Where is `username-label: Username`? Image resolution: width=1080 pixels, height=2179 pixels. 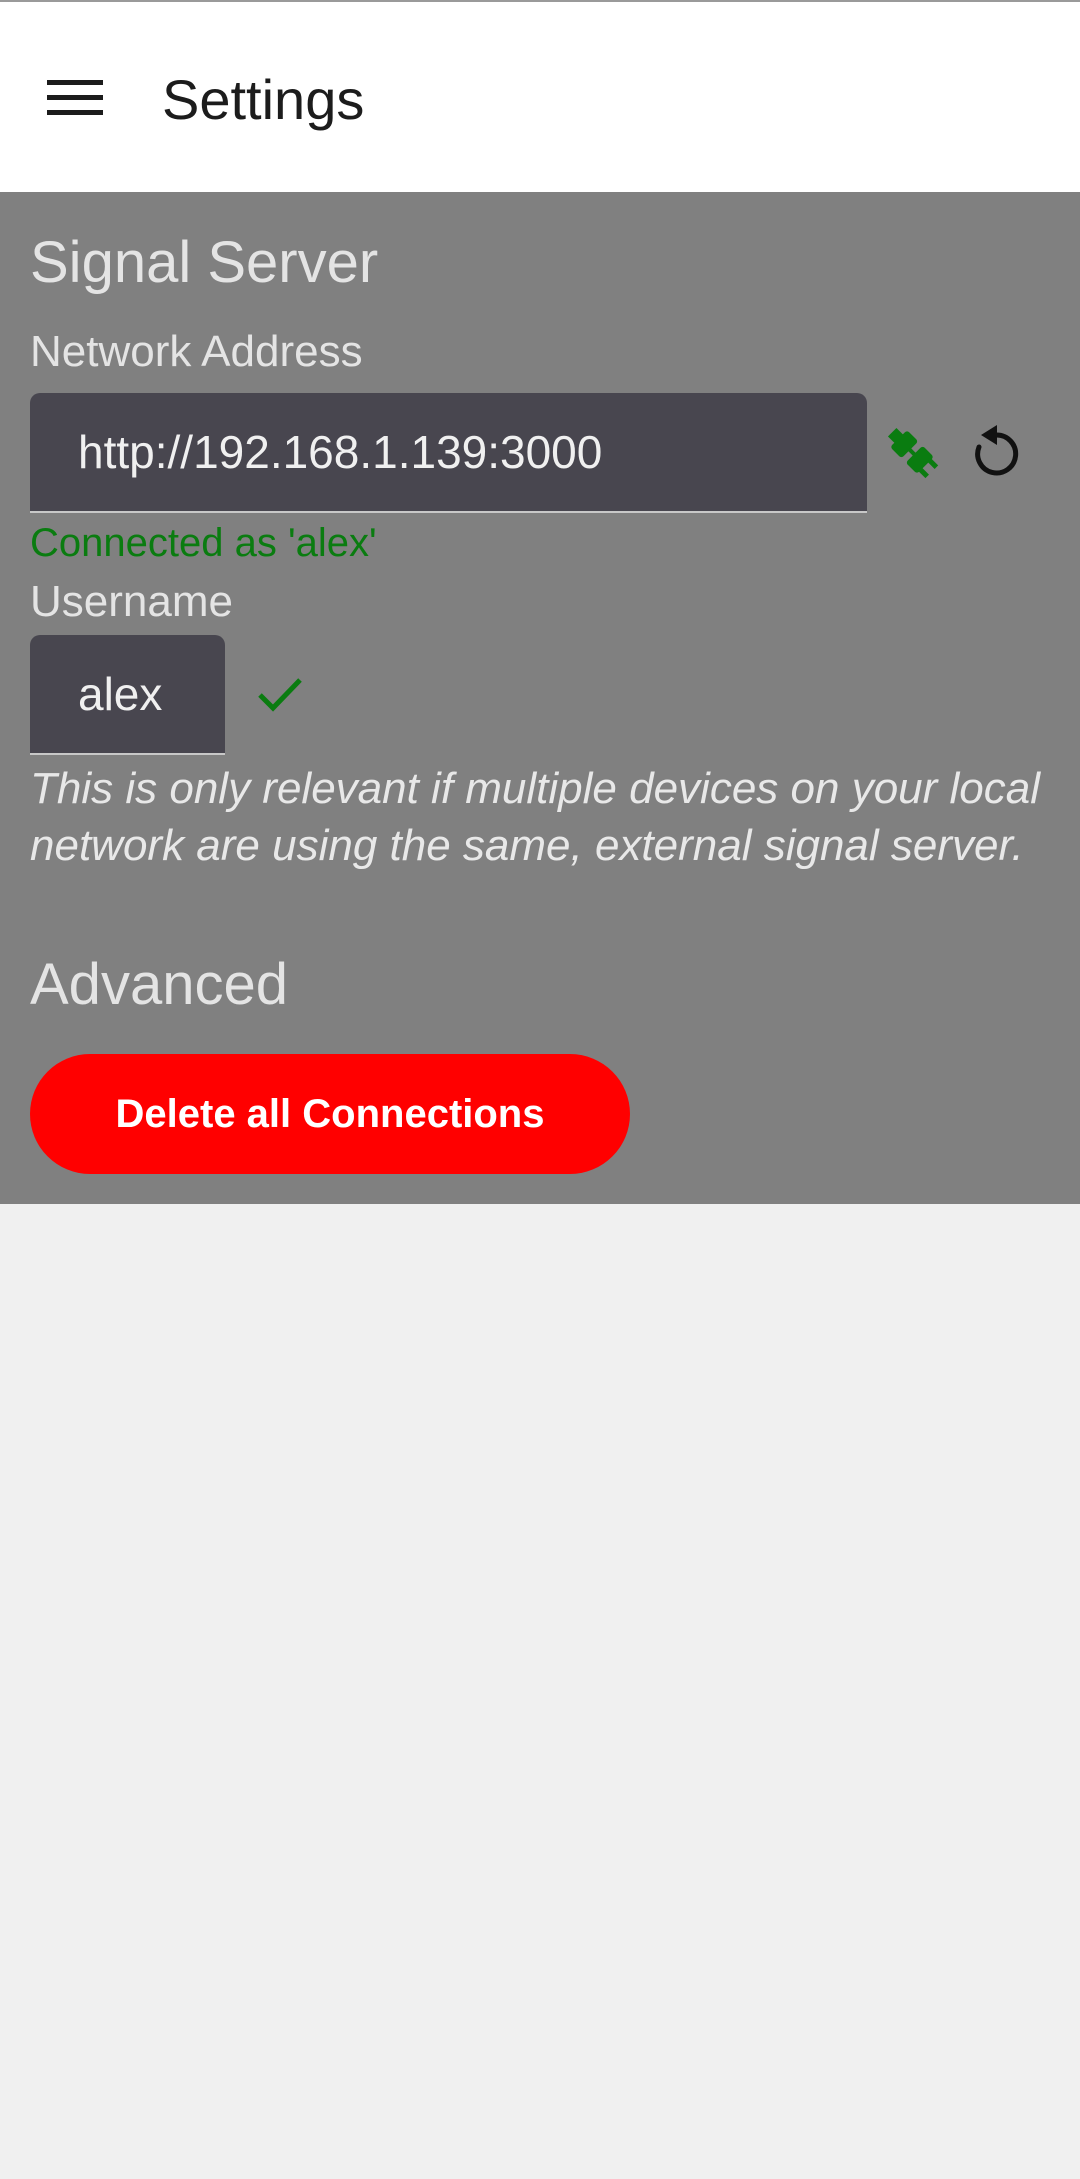 username-label: Username is located at coordinates (131, 601).